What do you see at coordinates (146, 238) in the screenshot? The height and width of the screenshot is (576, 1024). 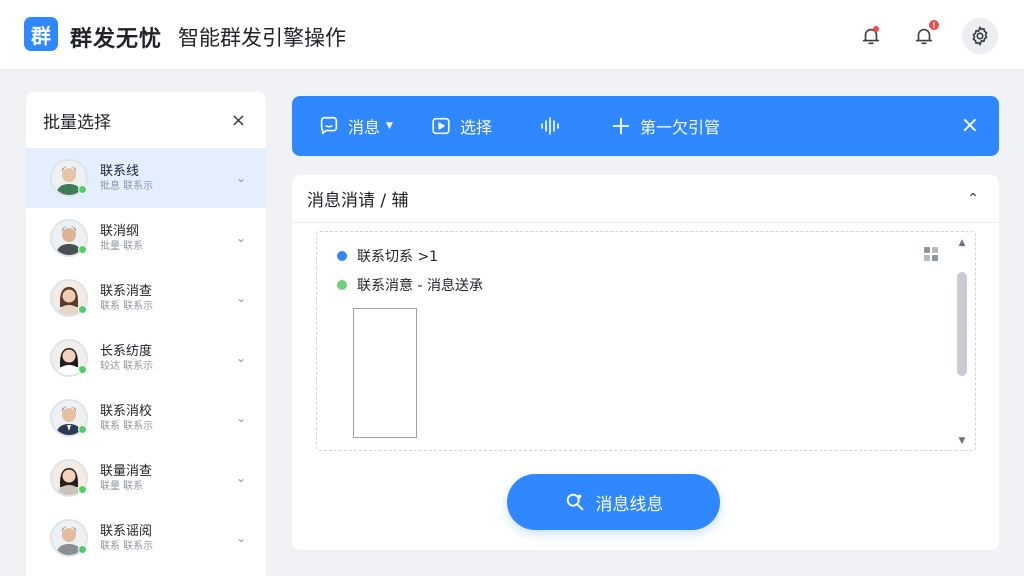 I see `contact-item: 联消纲 批量·联系 ⌄` at bounding box center [146, 238].